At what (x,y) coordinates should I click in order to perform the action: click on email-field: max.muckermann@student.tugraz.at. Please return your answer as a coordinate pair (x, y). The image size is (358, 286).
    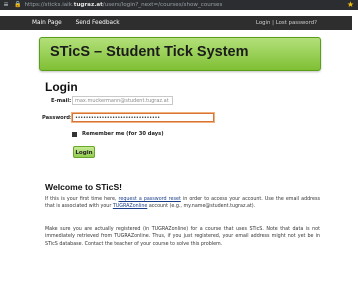
    Looking at the image, I should click on (122, 100).